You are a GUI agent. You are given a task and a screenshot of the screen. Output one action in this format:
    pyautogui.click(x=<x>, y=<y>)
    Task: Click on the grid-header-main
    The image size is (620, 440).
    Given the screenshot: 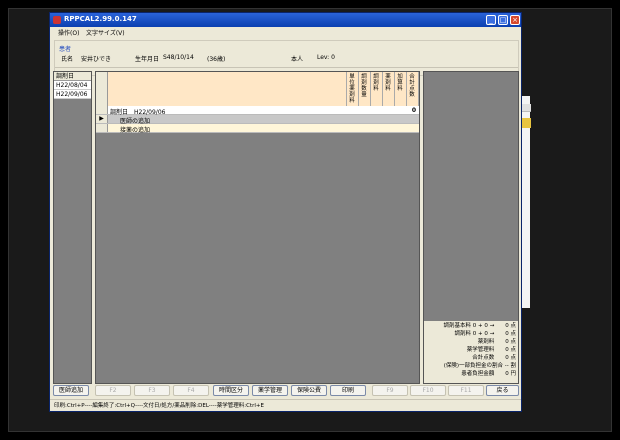 What is the action you would take?
    pyautogui.click(x=227, y=89)
    